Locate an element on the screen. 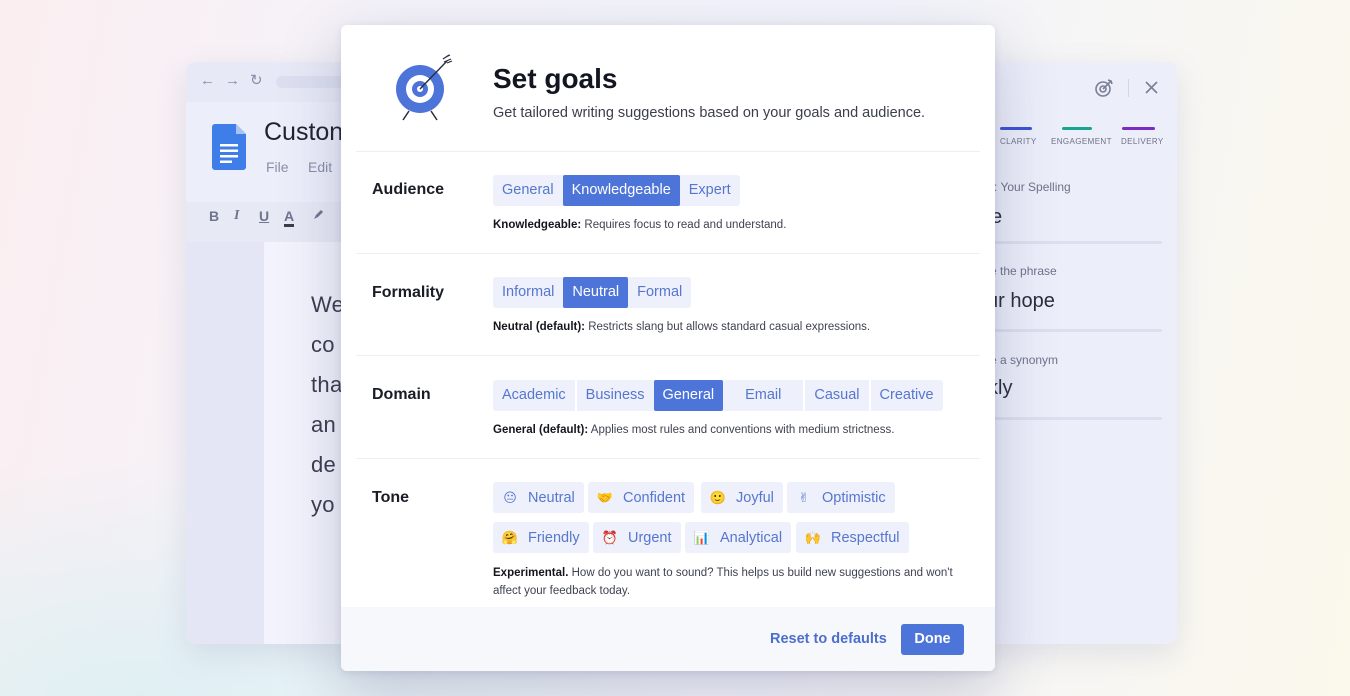  domain-option-general: General is located at coordinates (688, 395).